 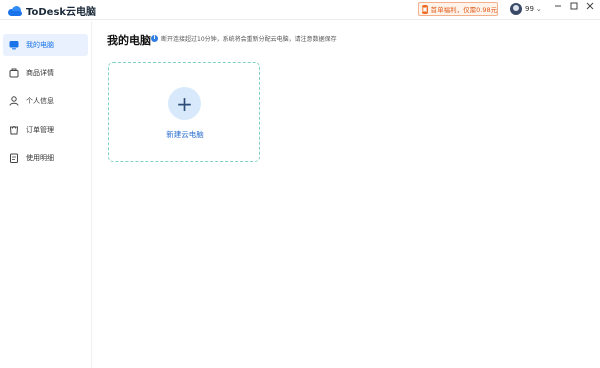 I want to click on minimize-icon, so click(x=558, y=6).